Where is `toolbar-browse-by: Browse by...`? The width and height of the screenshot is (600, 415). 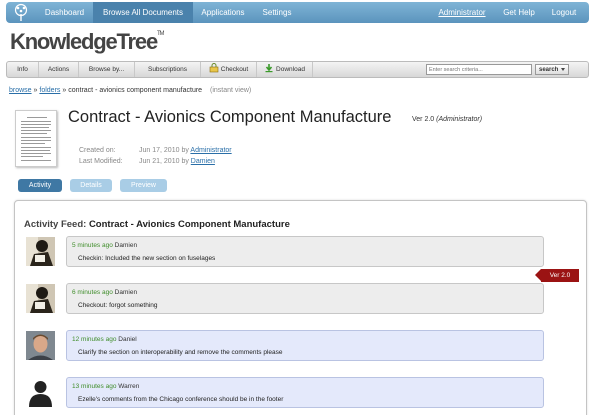
toolbar-browse-by: Browse by... is located at coordinates (107, 69).